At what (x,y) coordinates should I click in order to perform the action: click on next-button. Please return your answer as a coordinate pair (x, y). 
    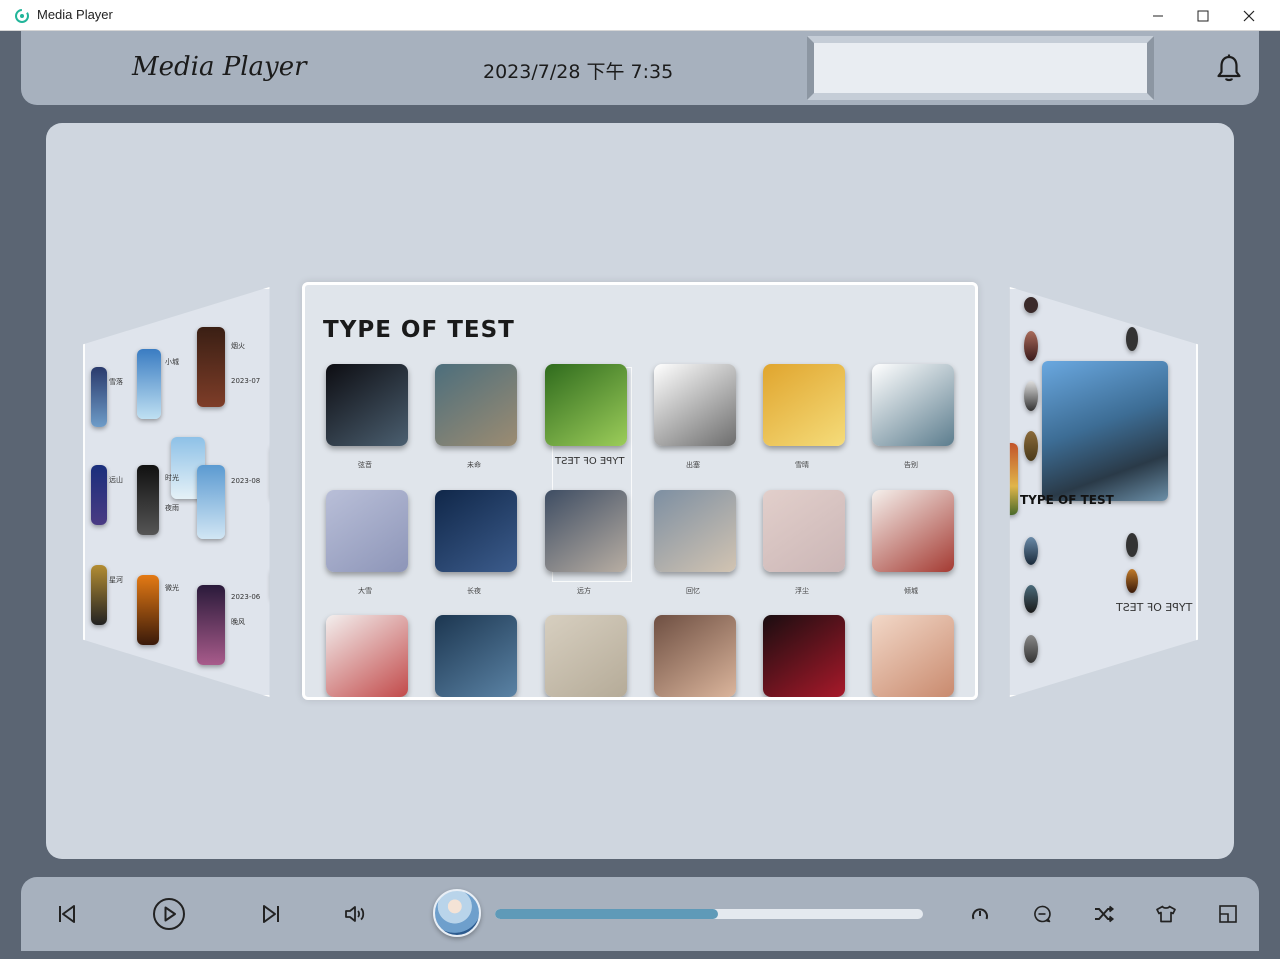
    Looking at the image, I should click on (271, 914).